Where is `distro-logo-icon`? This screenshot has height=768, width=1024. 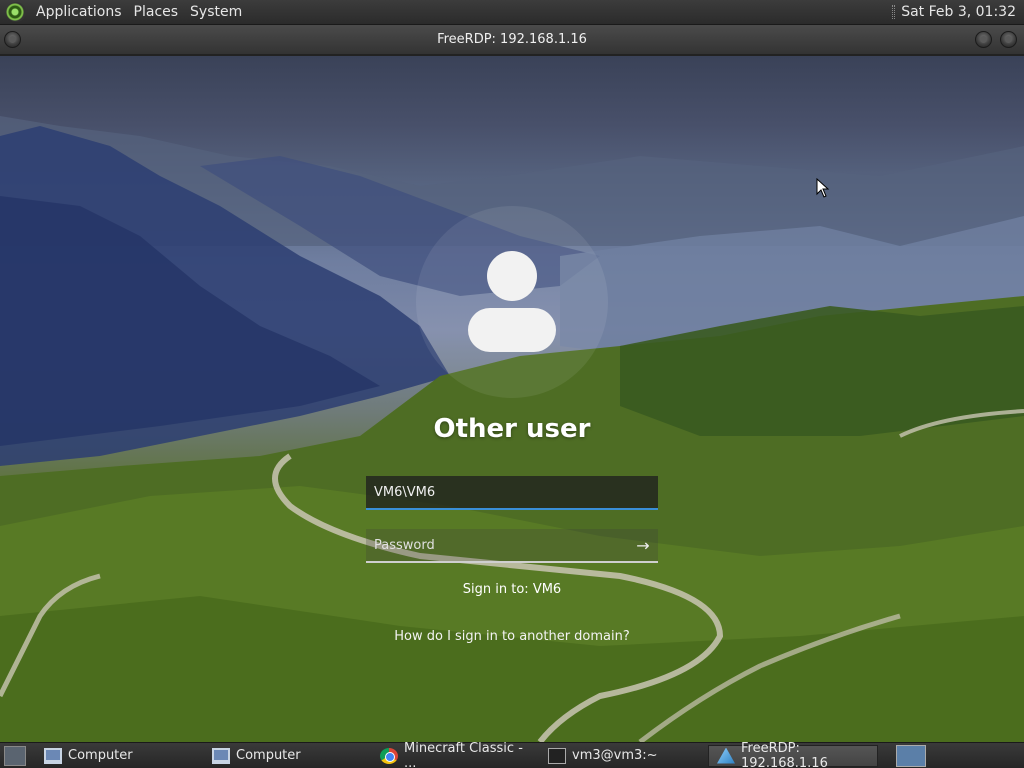
distro-logo-icon is located at coordinates (16, 12).